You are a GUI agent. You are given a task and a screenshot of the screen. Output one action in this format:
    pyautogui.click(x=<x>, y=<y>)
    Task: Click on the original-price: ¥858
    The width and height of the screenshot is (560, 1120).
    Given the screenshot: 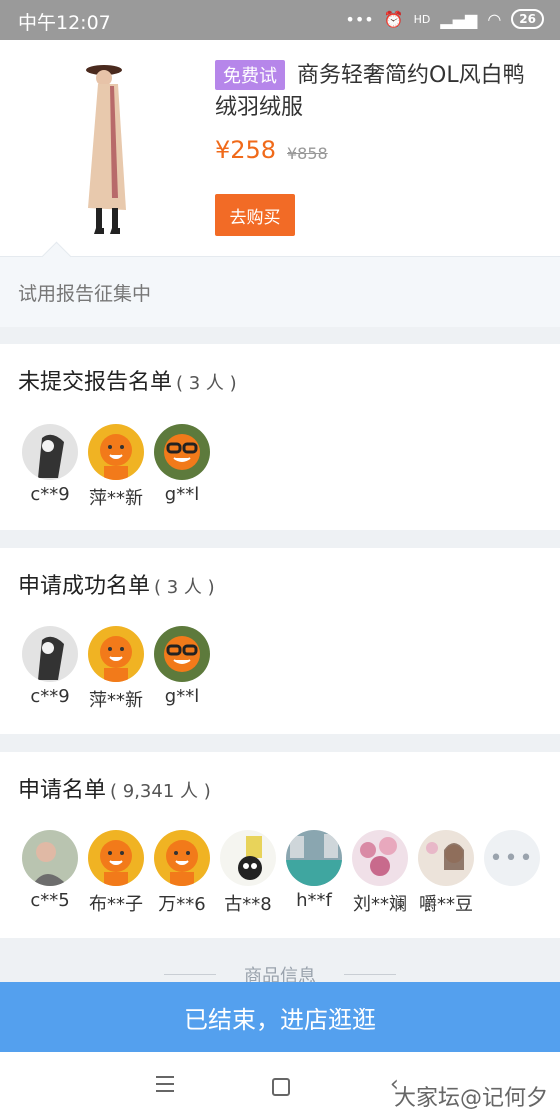 What is the action you would take?
    pyautogui.click(x=307, y=153)
    